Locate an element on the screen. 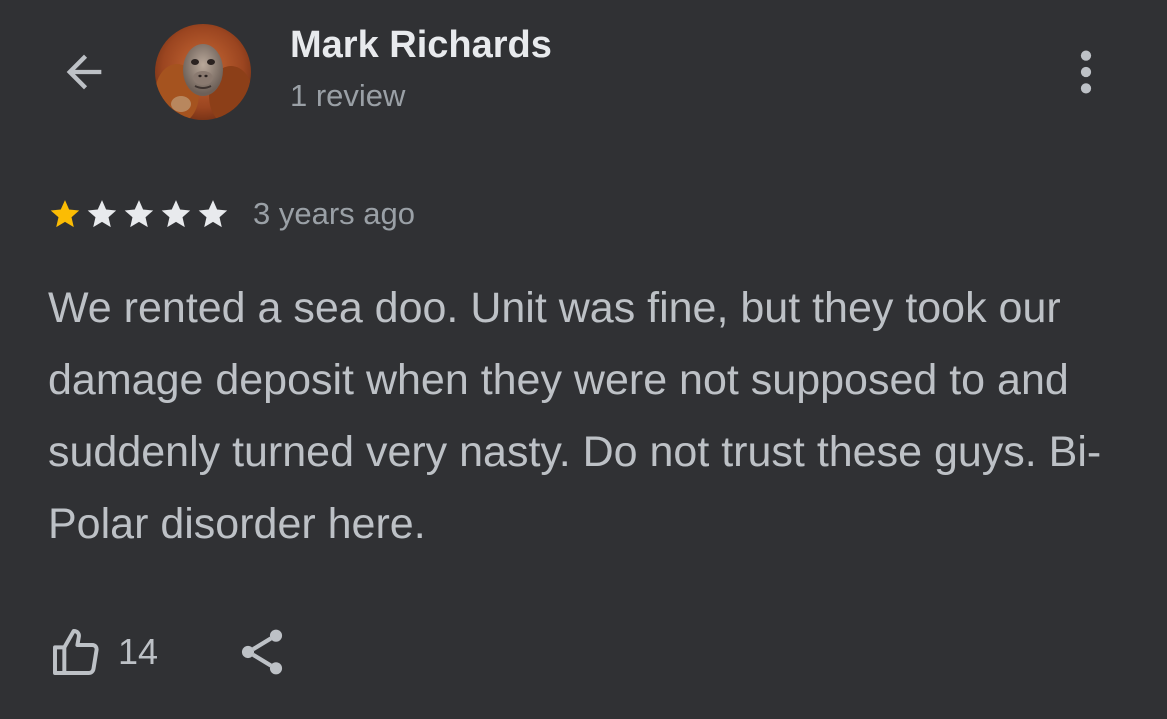  star-filled-icon is located at coordinates (65, 214).